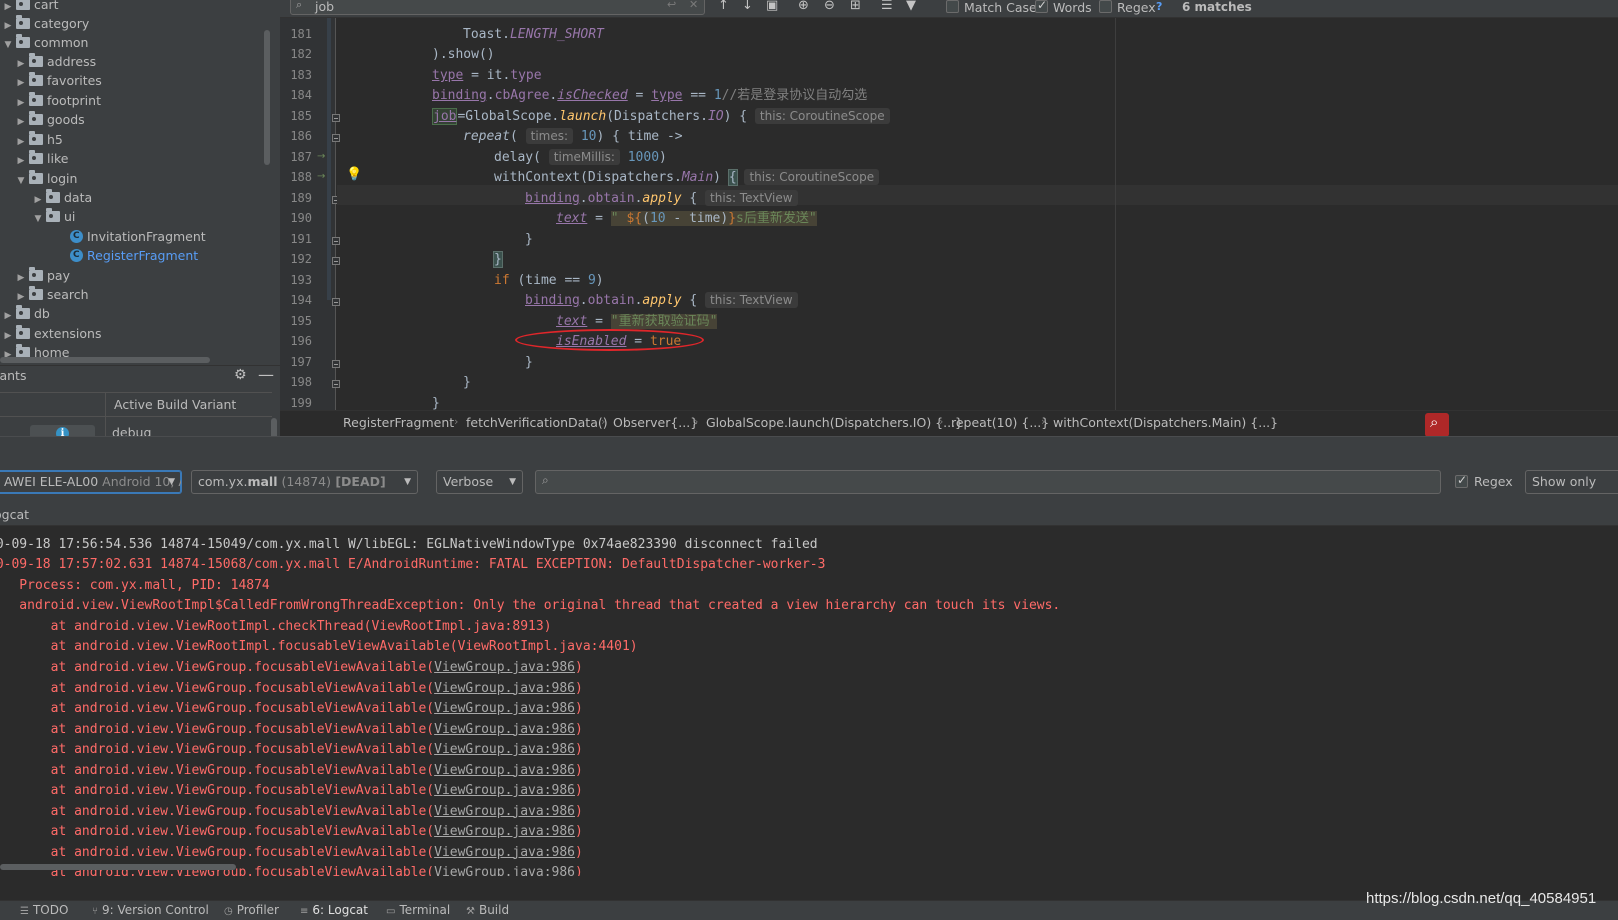 This screenshot has width=1618, height=920. I want to click on line-number: 188, so click(301, 177).